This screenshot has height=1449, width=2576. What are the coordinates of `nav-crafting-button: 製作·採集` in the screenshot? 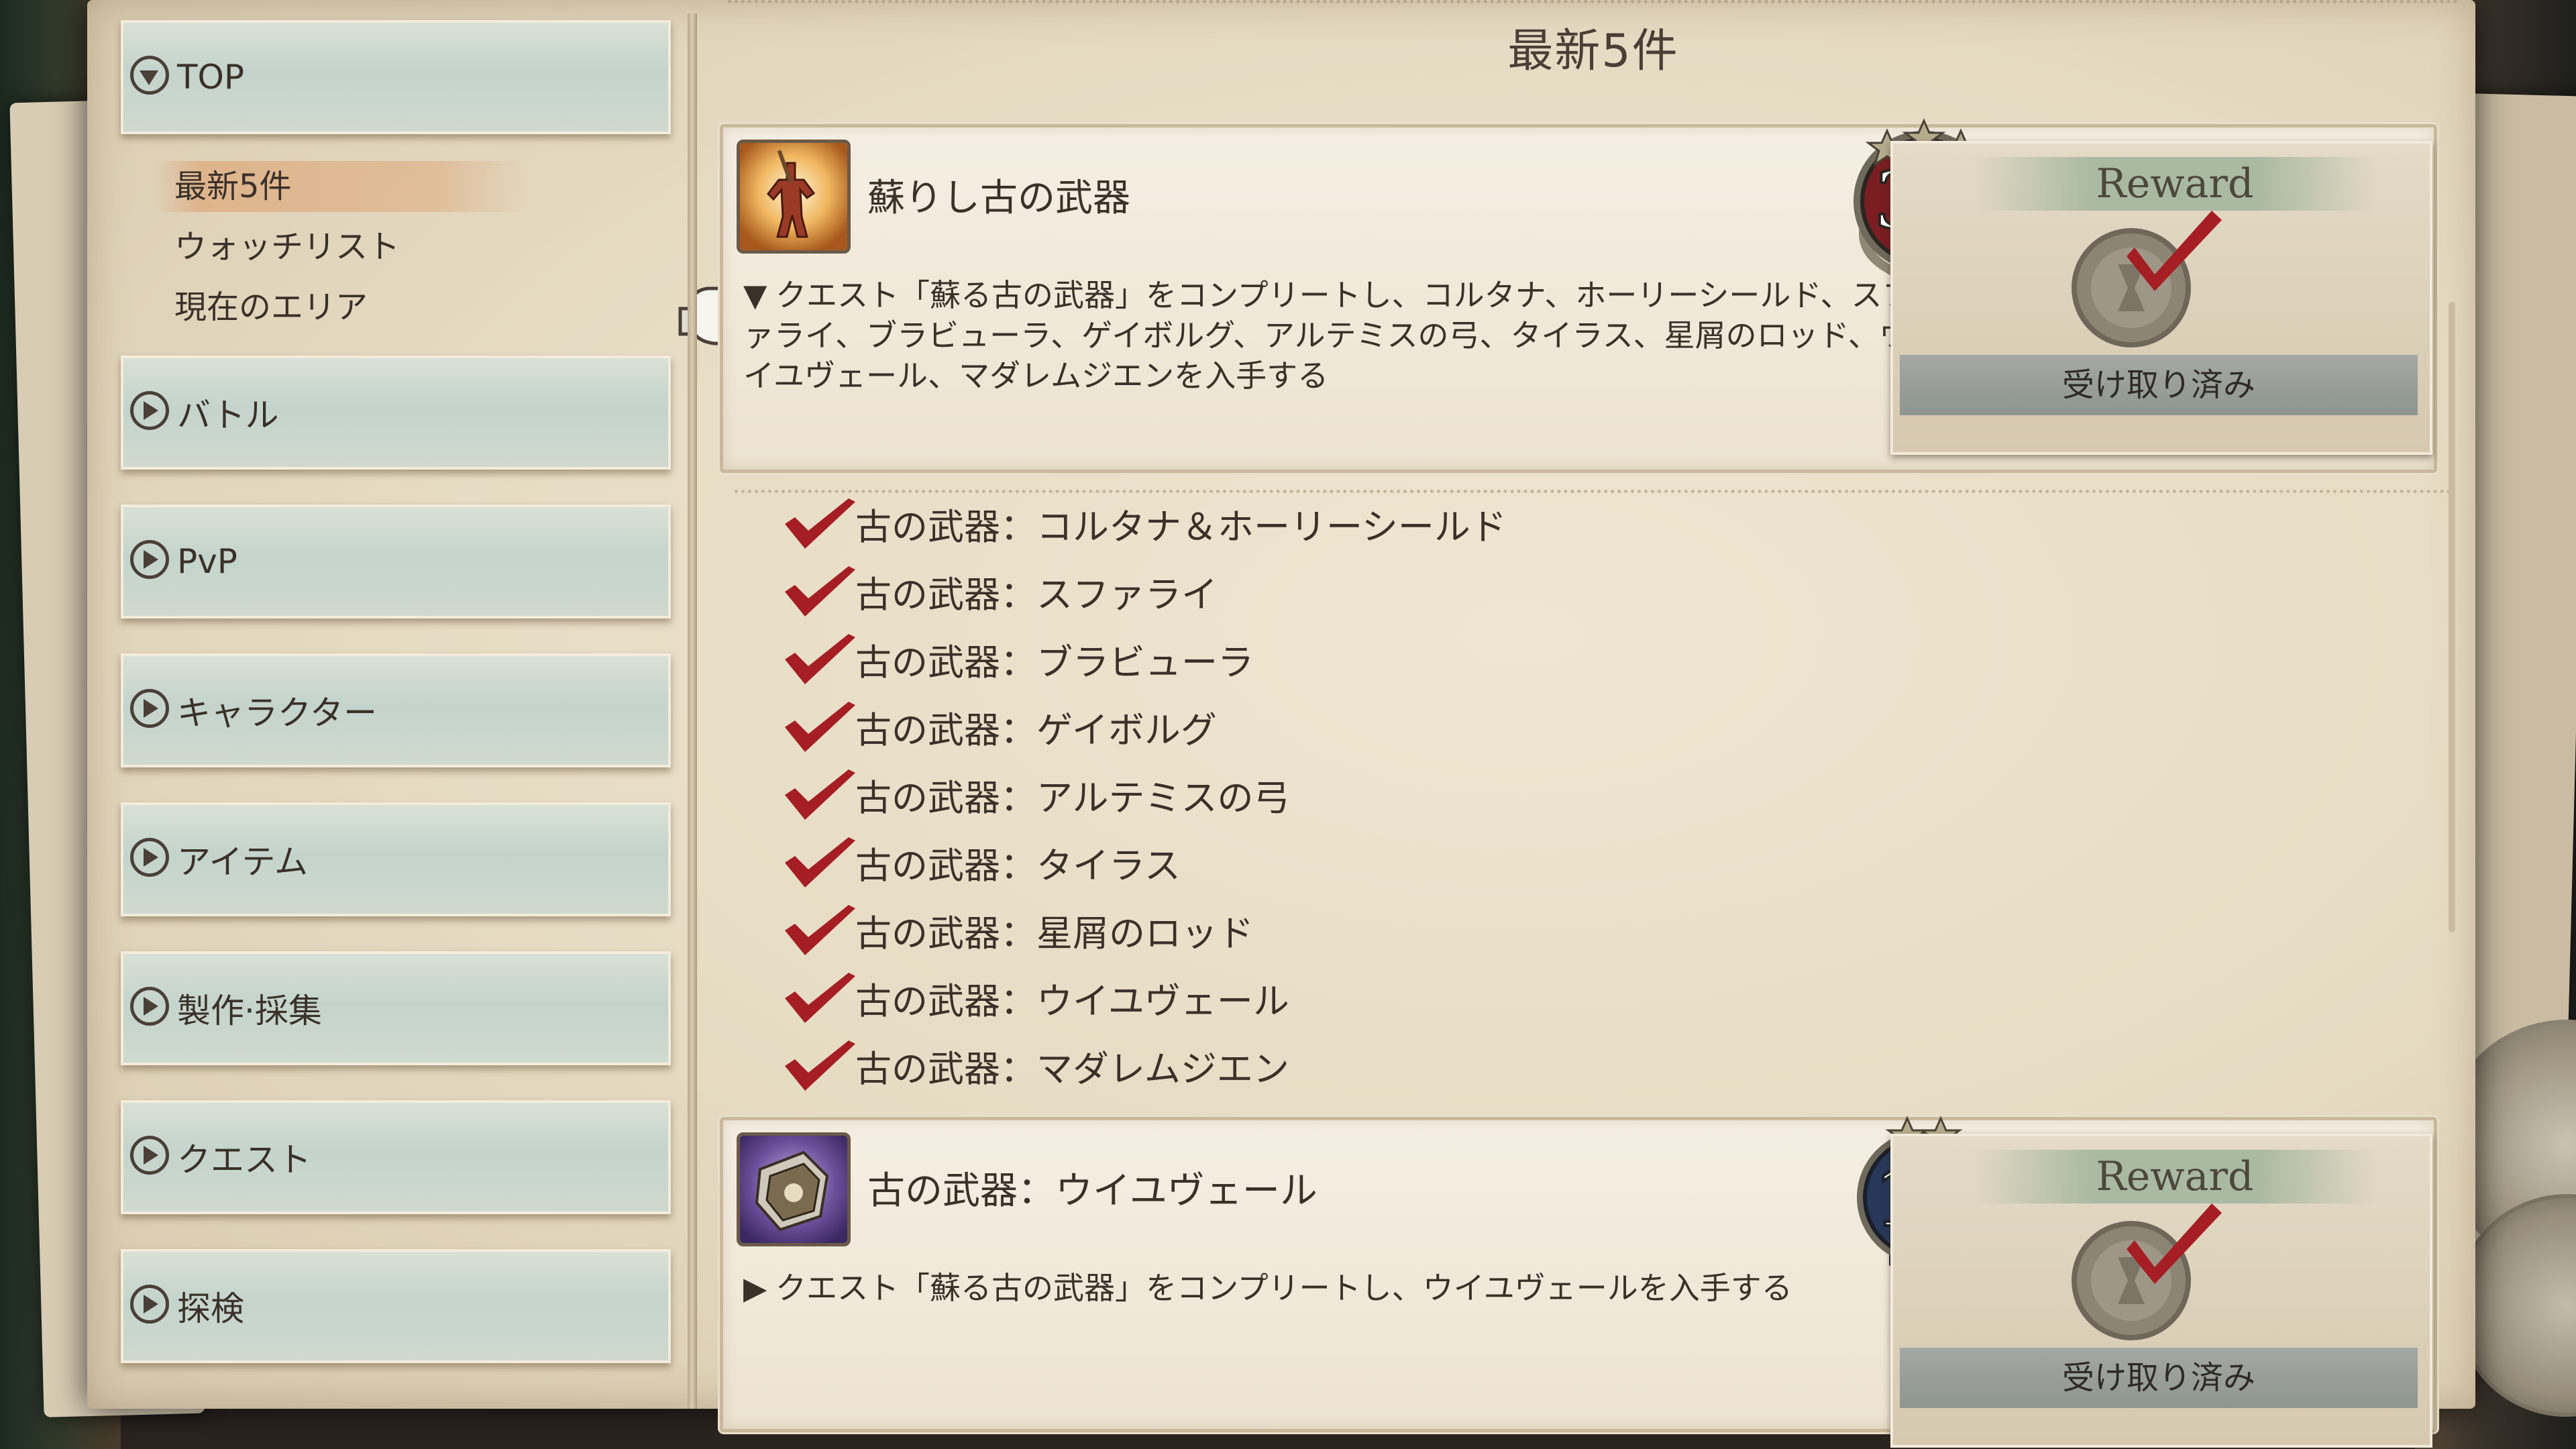 It's located at (396, 1008).